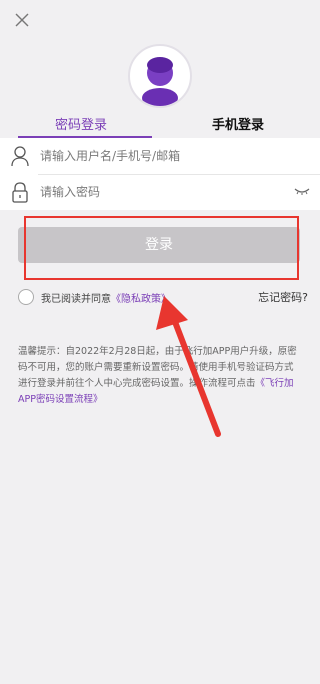 The height and width of the screenshot is (684, 320). Describe the element at coordinates (155, 156) in the screenshot. I see `username-input` at that location.